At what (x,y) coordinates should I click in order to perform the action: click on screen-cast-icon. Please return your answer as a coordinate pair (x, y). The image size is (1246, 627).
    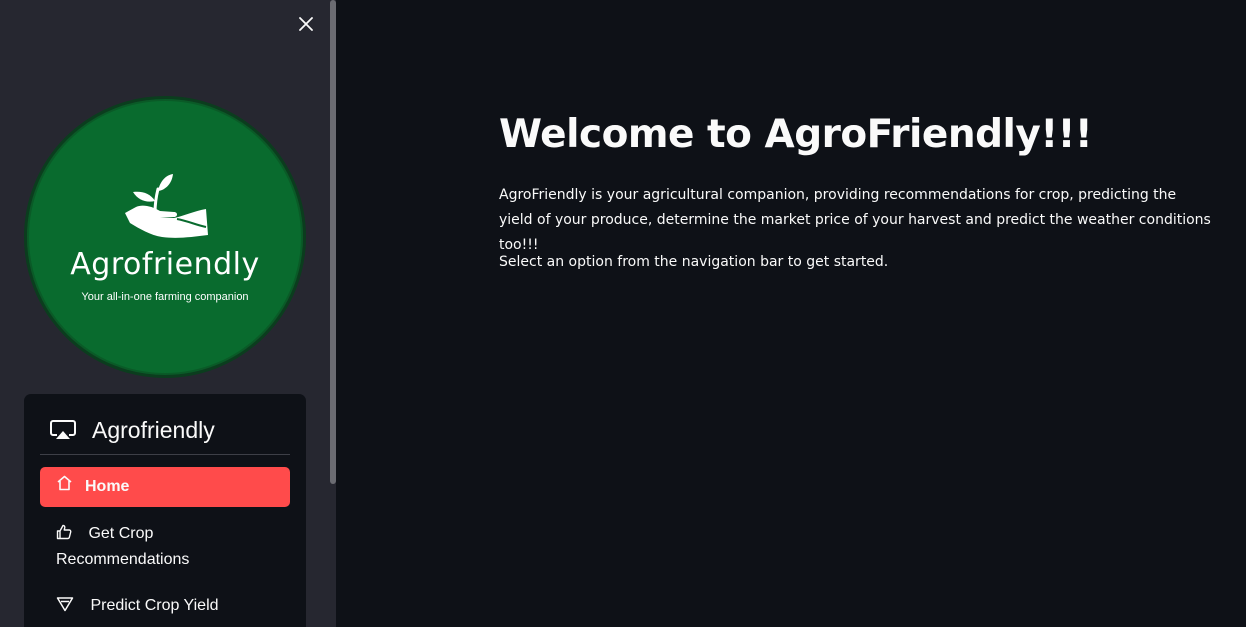
    Looking at the image, I should click on (63, 430).